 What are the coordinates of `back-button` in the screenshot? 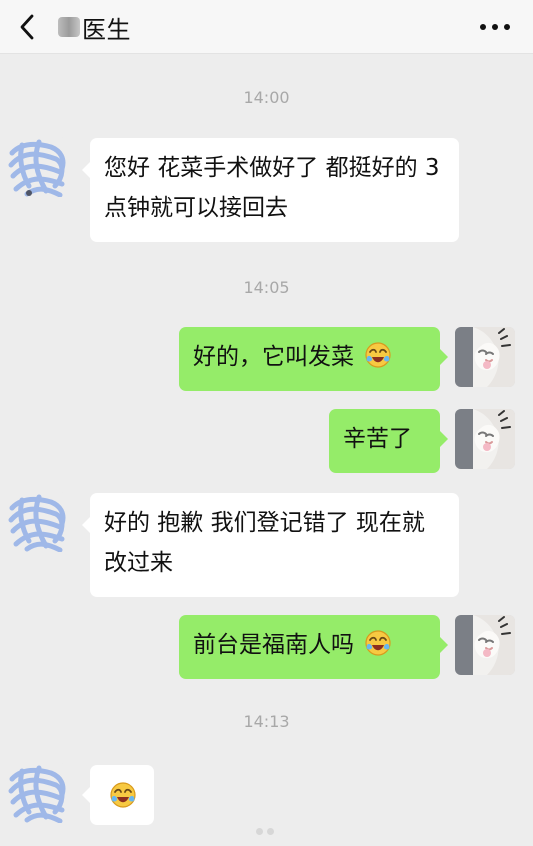 It's located at (27, 27).